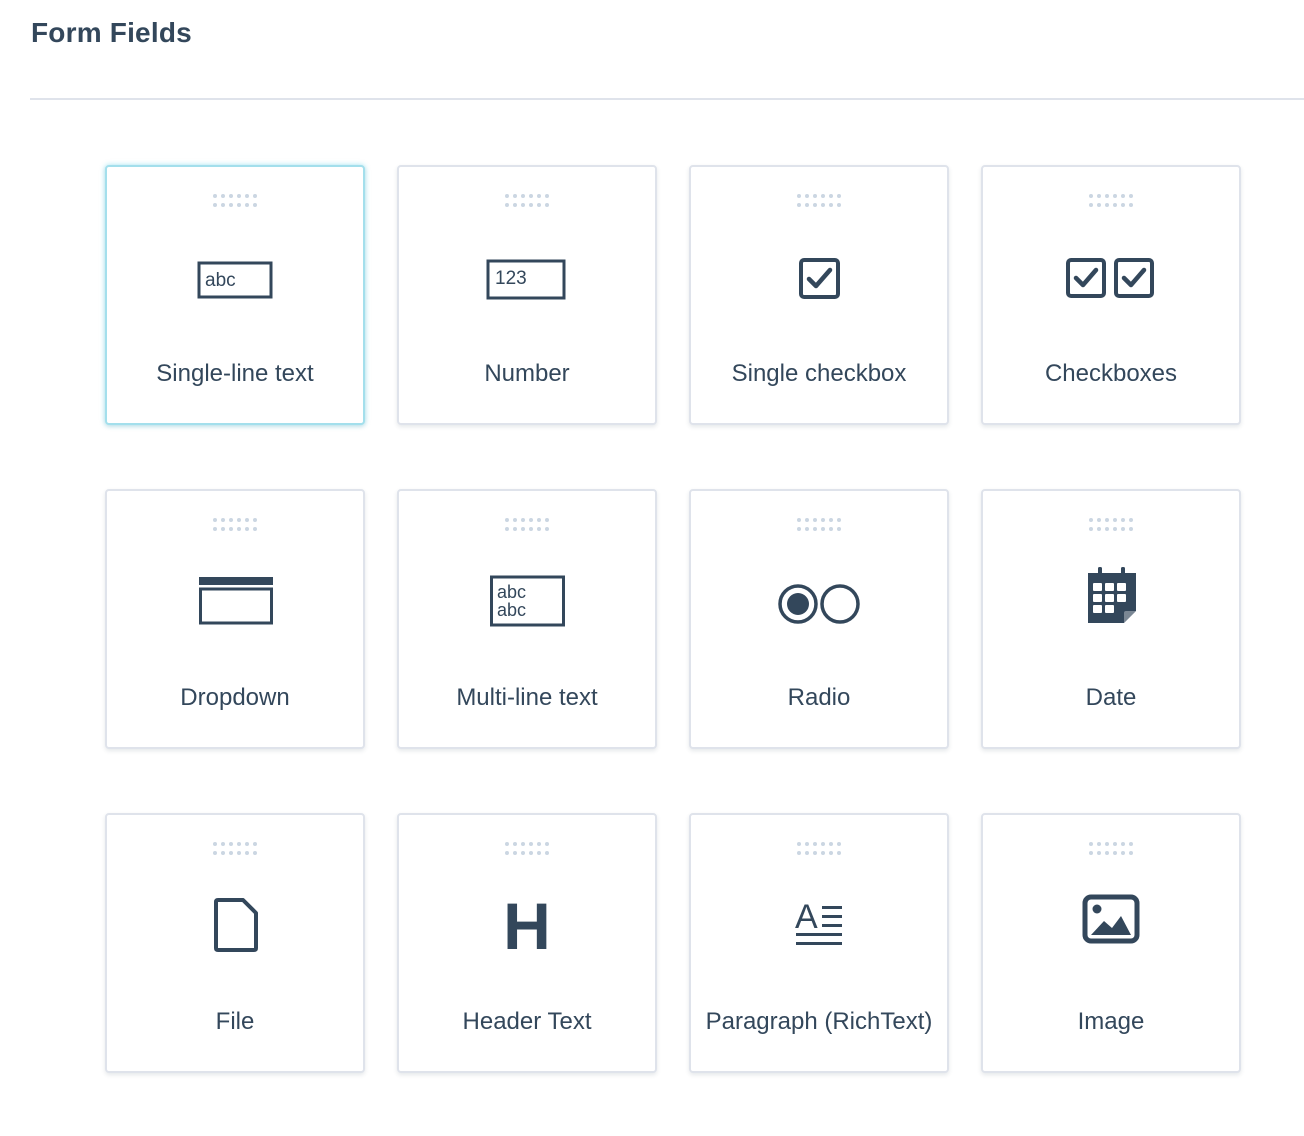  I want to click on field-label: Header Text, so click(527, 1021).